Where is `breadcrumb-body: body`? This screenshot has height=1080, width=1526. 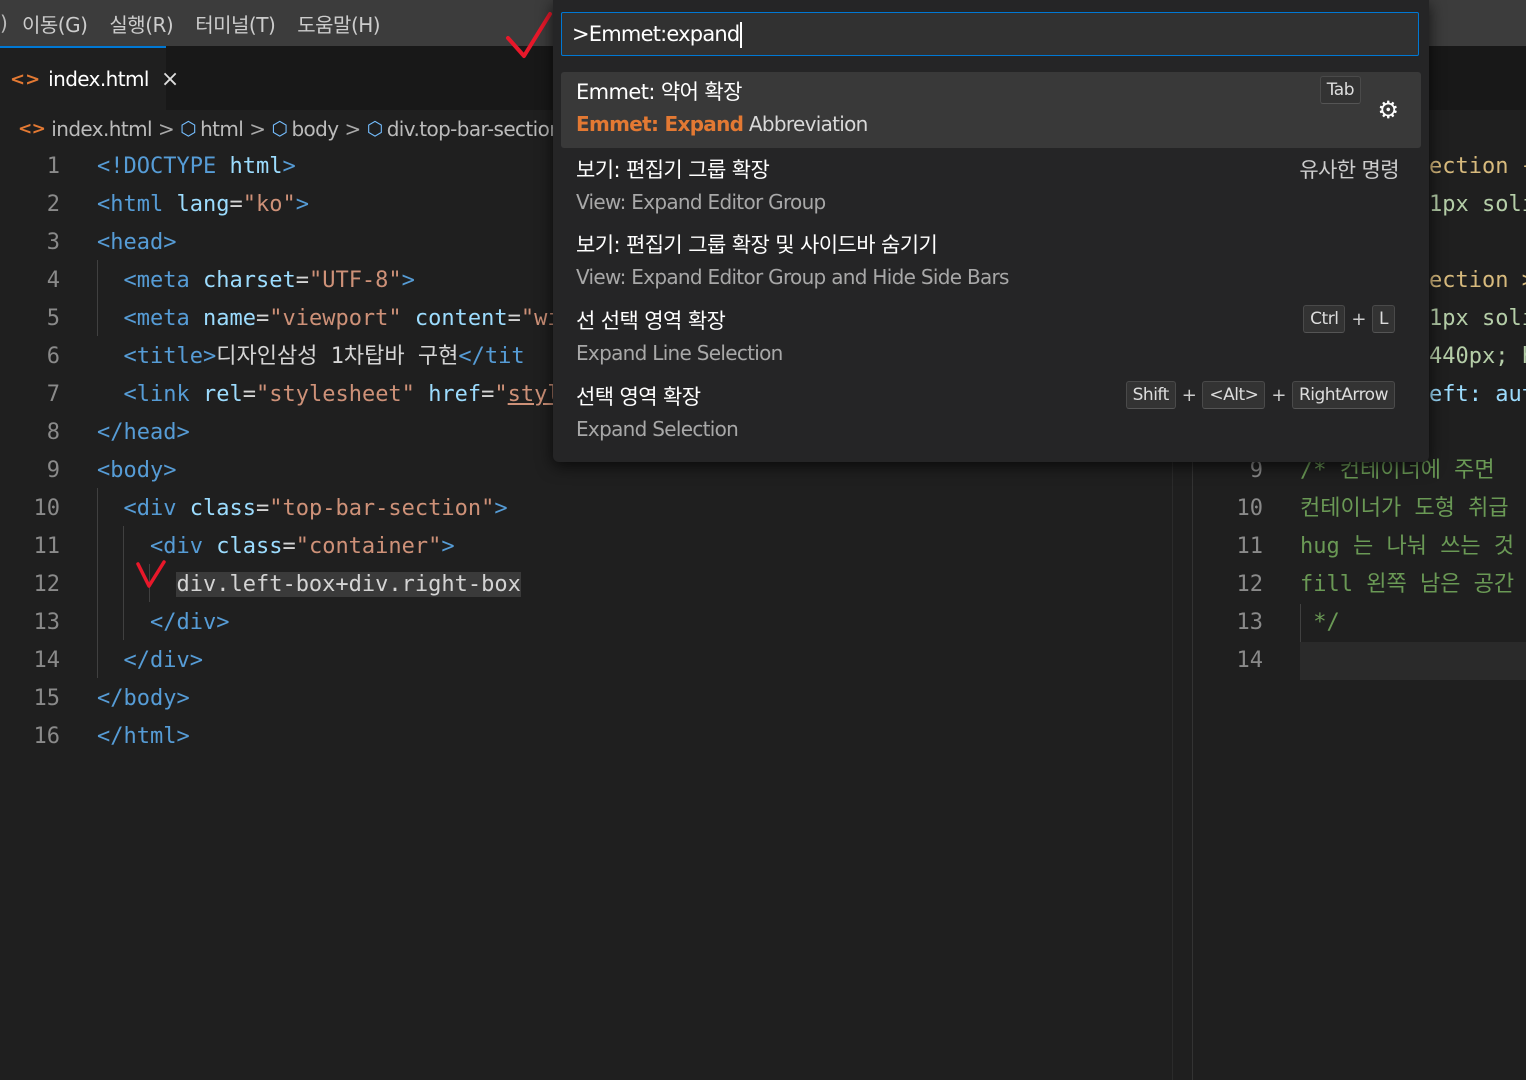 breadcrumb-body: body is located at coordinates (315, 129).